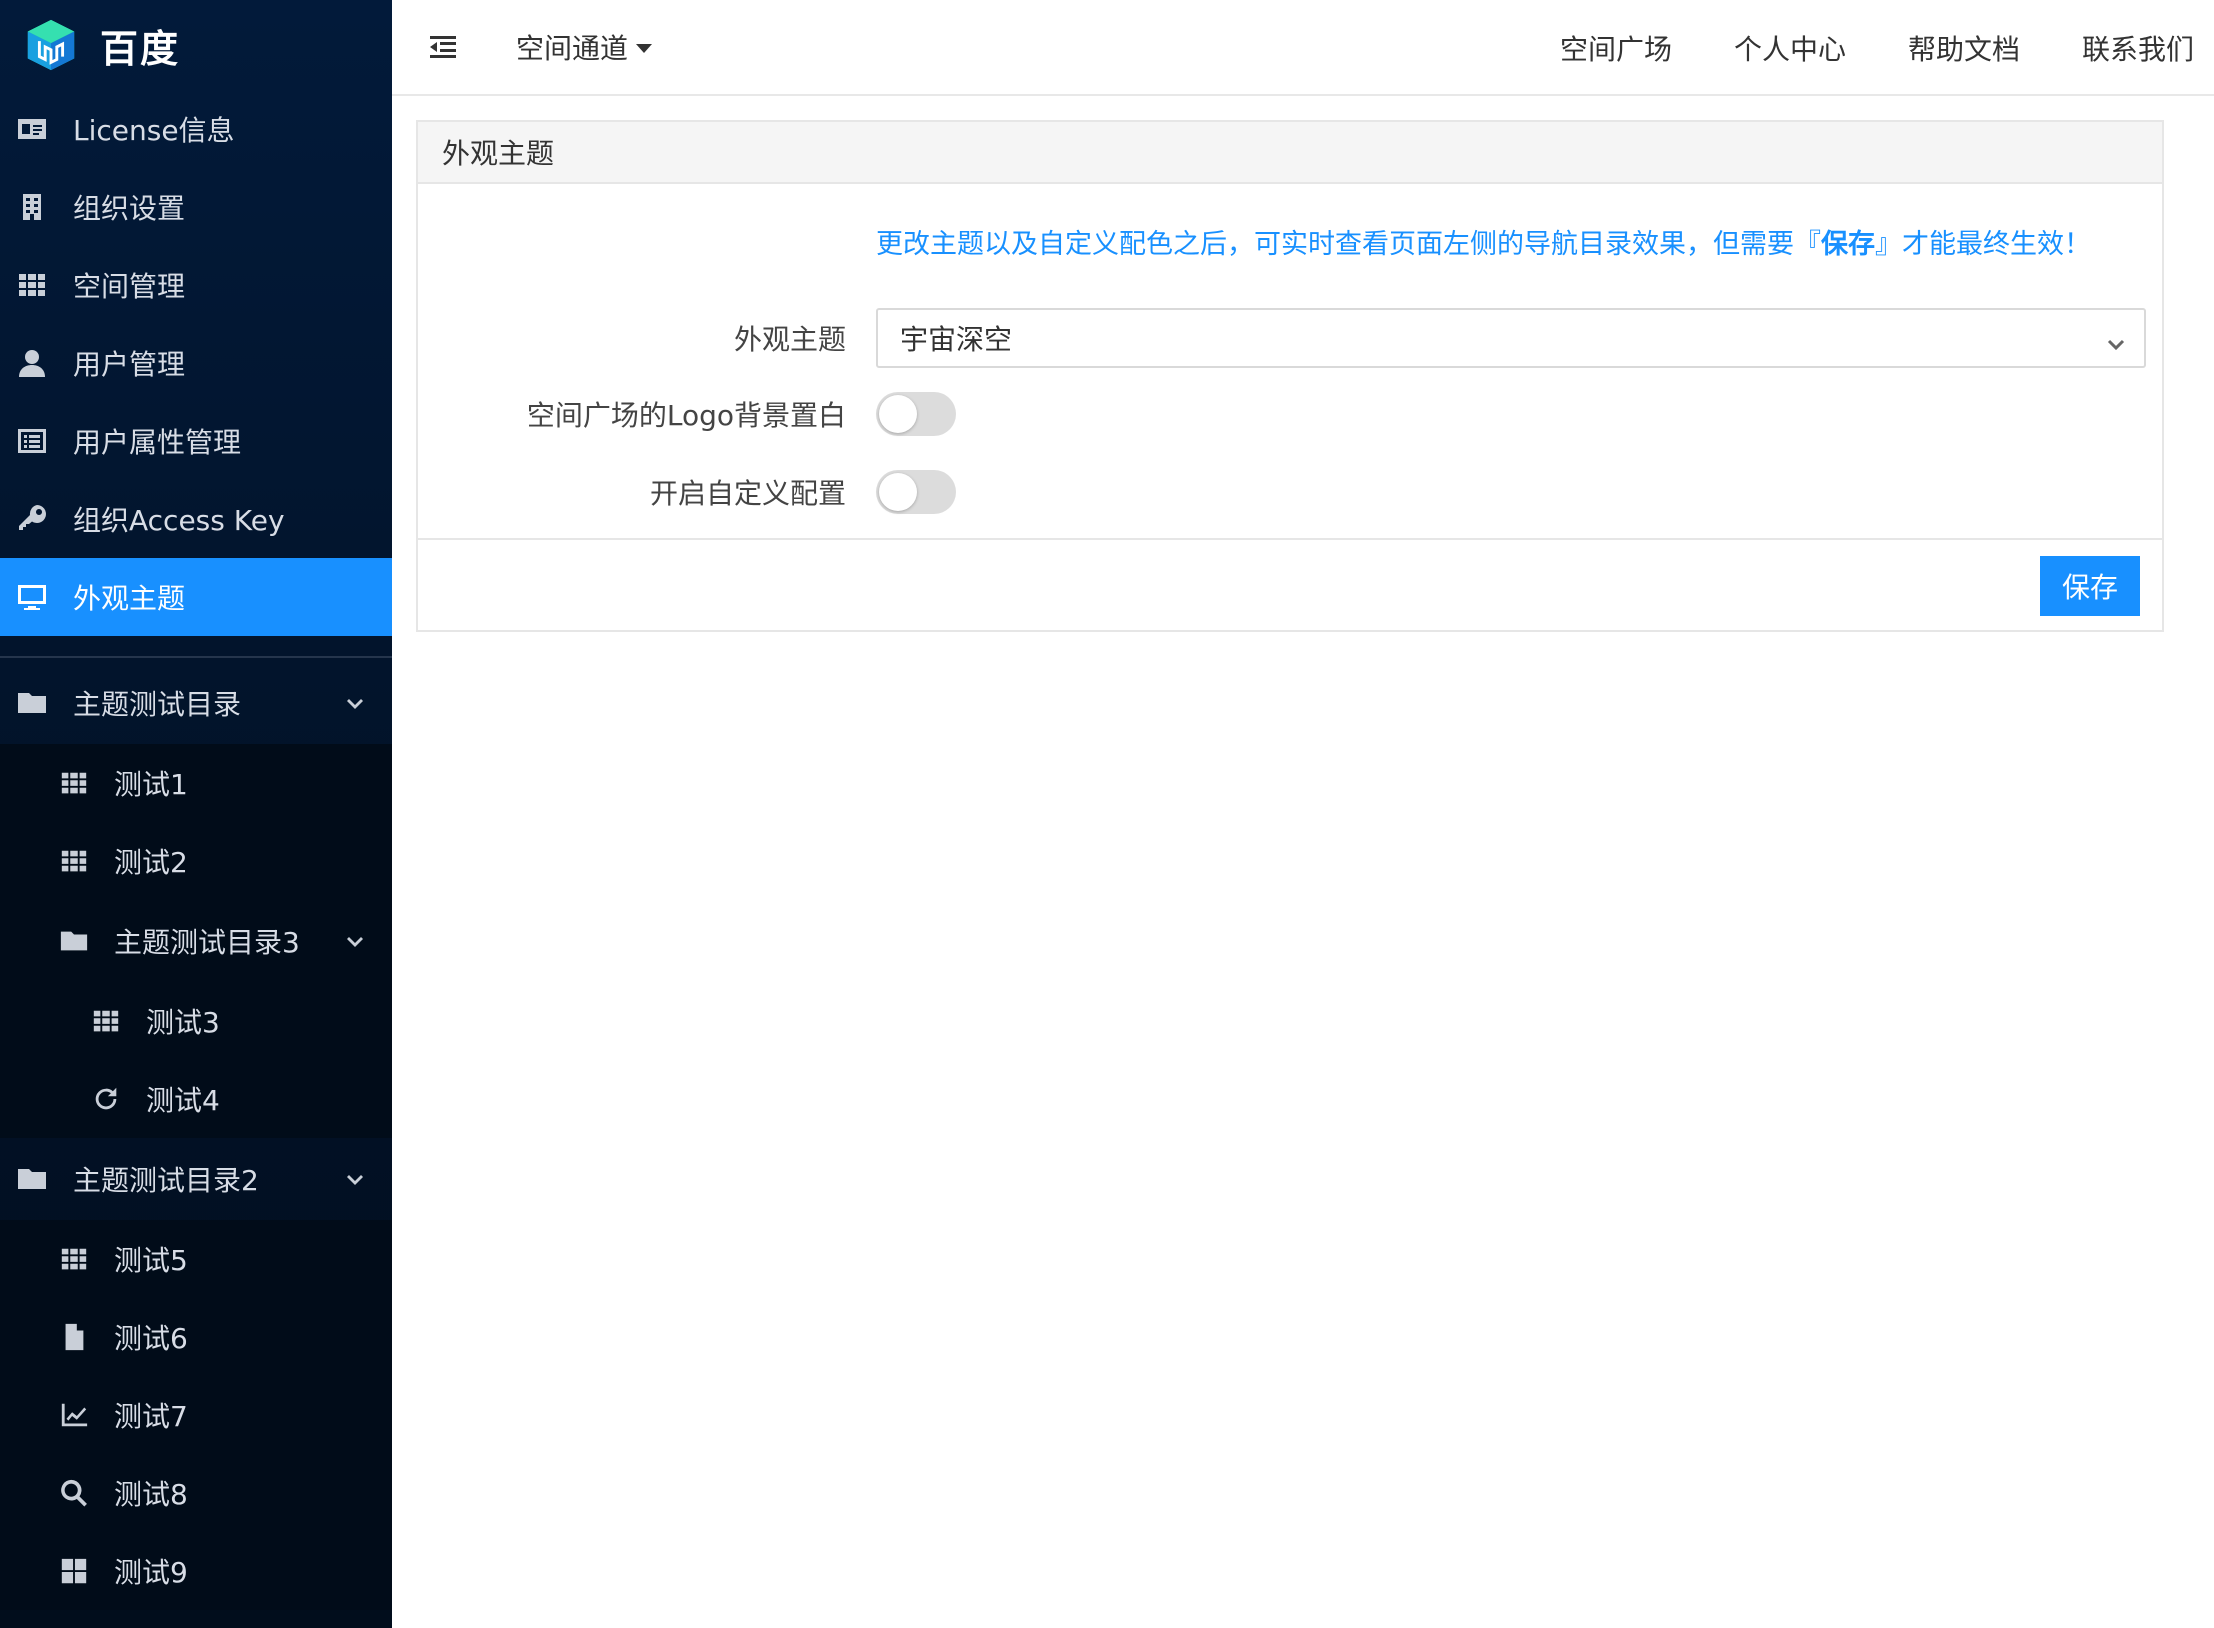  I want to click on sidebar-group-label: 主题测试目录3, so click(207, 942).